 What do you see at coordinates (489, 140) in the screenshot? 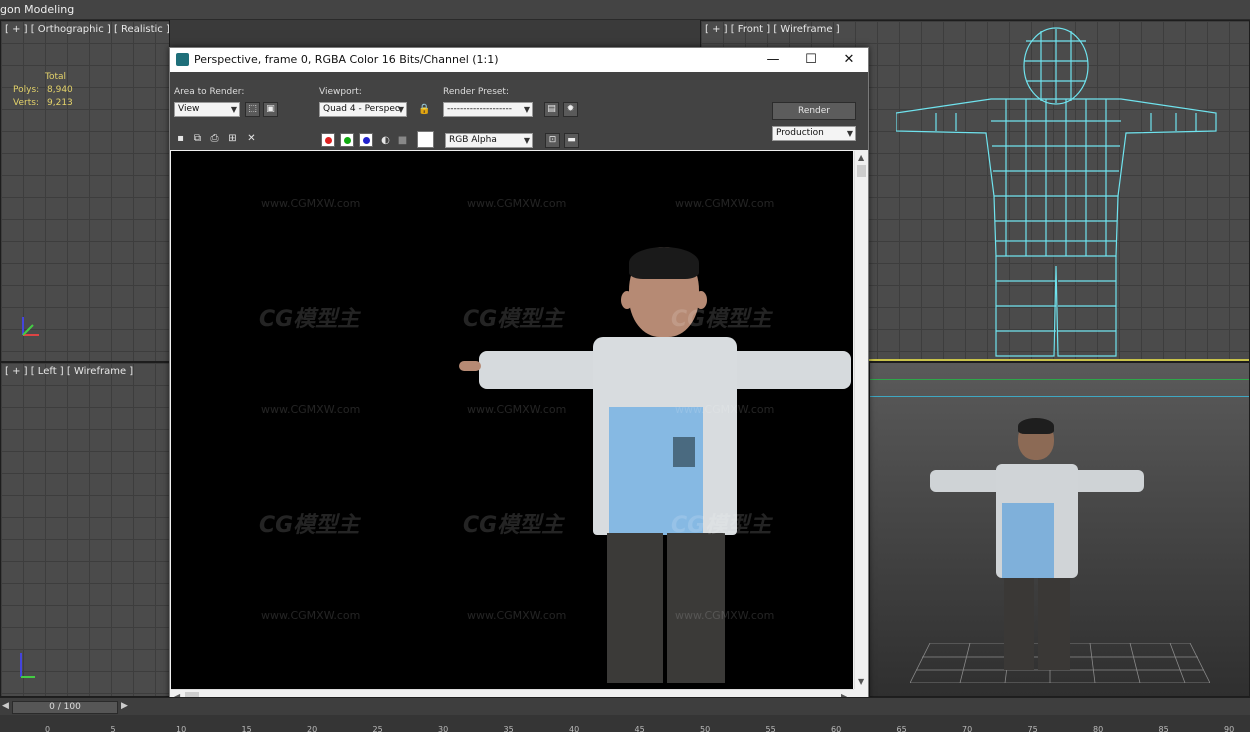
I see `channel-display-dropdown: RGB Alpha ▼` at bounding box center [489, 140].